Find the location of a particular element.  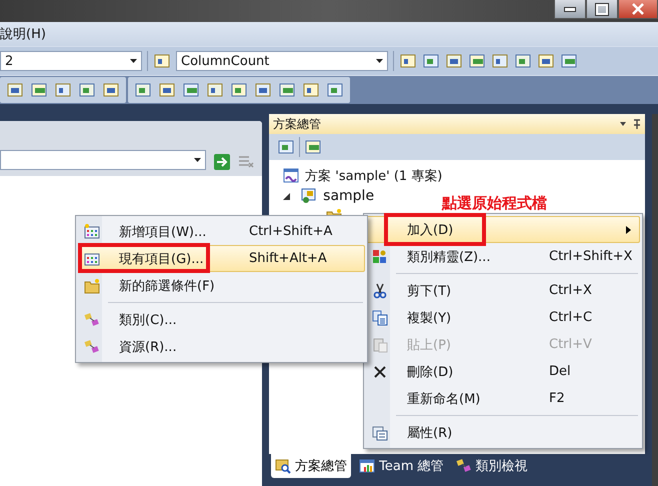

menu-item: 新的篩選條件(F) is located at coordinates (221, 285).